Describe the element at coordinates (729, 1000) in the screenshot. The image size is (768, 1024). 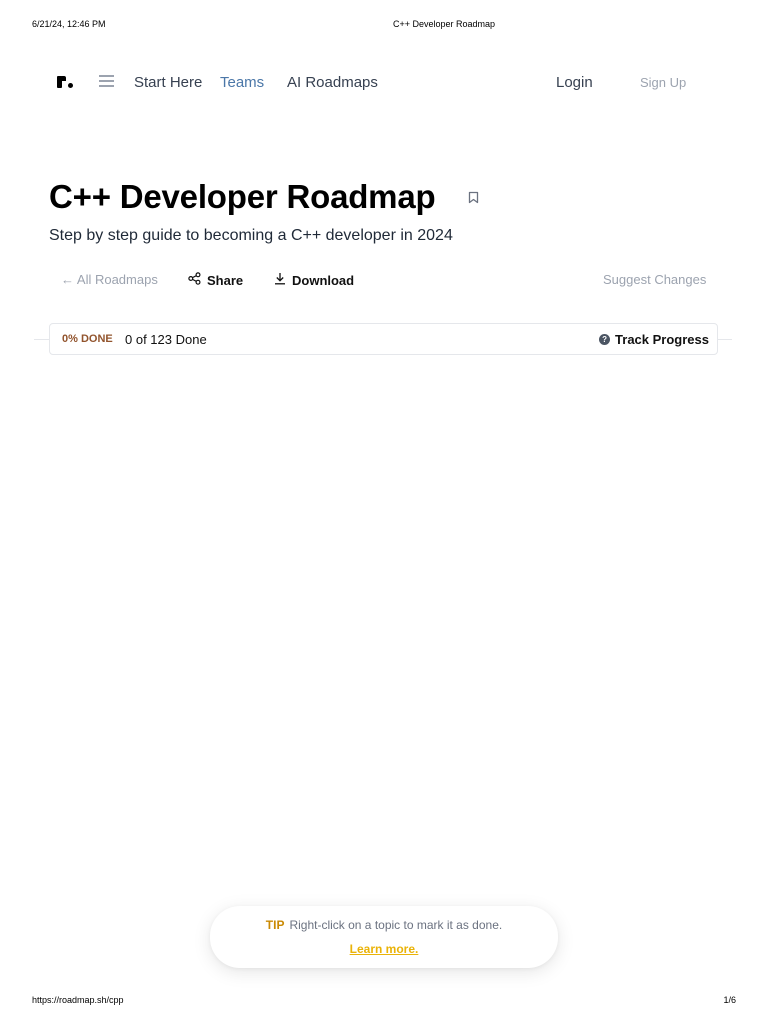
I see `print-page-number: 1/6` at that location.